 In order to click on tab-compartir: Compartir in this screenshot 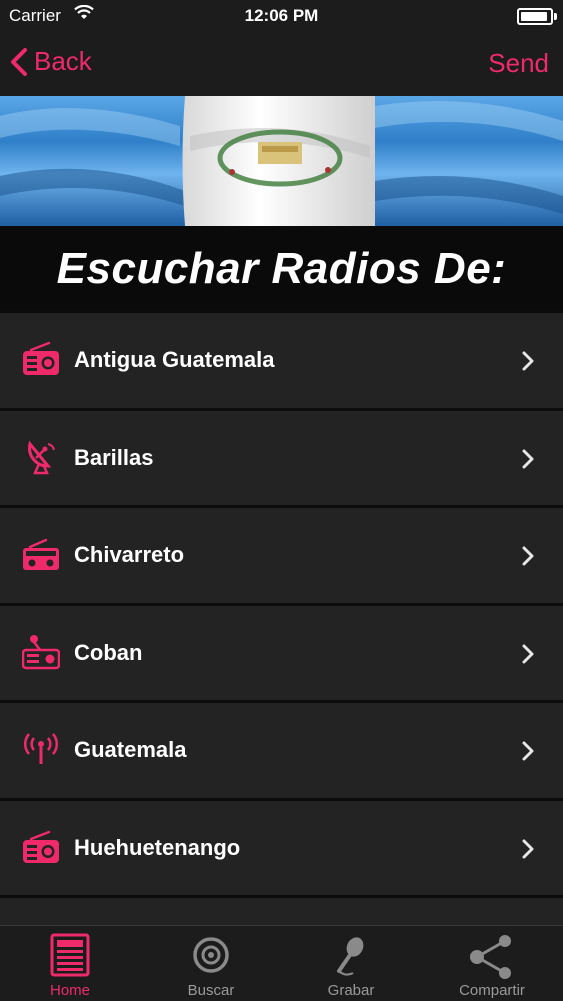, I will do `click(492, 963)`.